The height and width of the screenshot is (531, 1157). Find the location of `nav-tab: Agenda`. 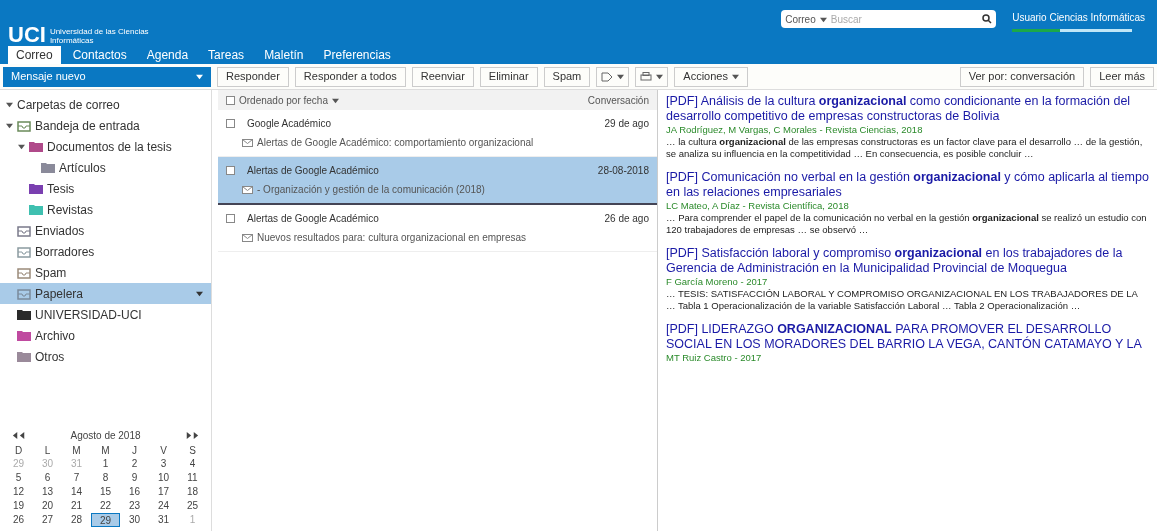

nav-tab: Agenda is located at coordinates (167, 55).